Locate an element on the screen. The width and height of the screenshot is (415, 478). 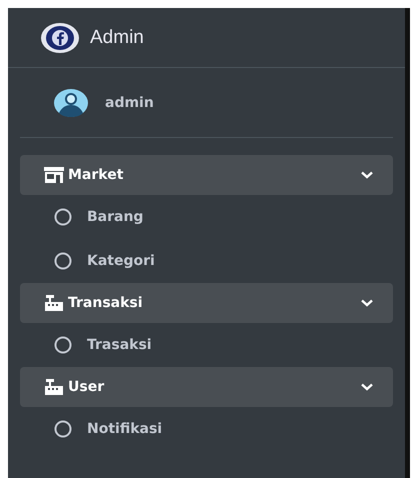
menu-group-header: Transaksi is located at coordinates (206, 303).